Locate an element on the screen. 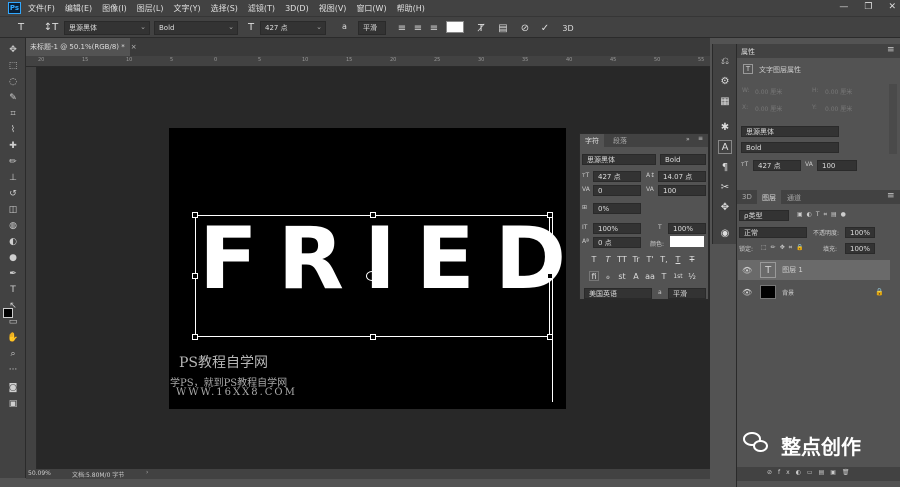  char-vscale-field: 100% is located at coordinates (617, 228).